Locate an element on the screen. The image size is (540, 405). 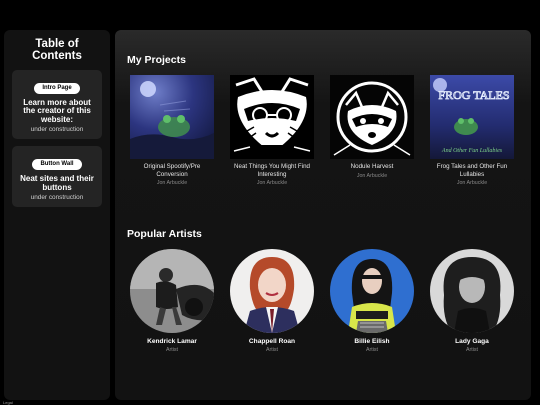
cover-subtitle-text: And Other Fun Lullabies is located at coordinates (472, 151).